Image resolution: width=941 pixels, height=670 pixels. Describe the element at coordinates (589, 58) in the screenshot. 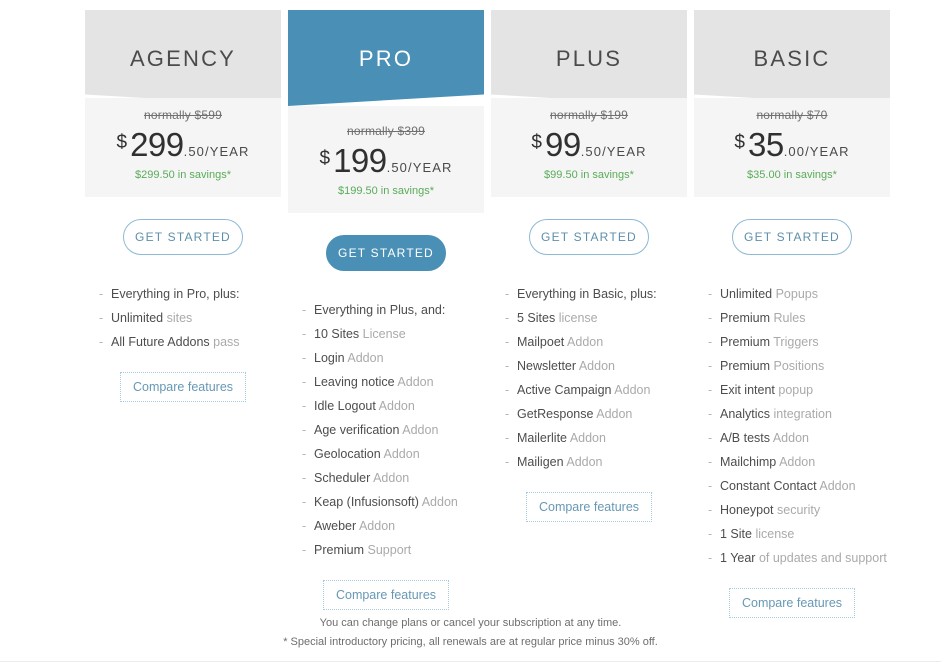

I see `card-header: PLUS` at that location.